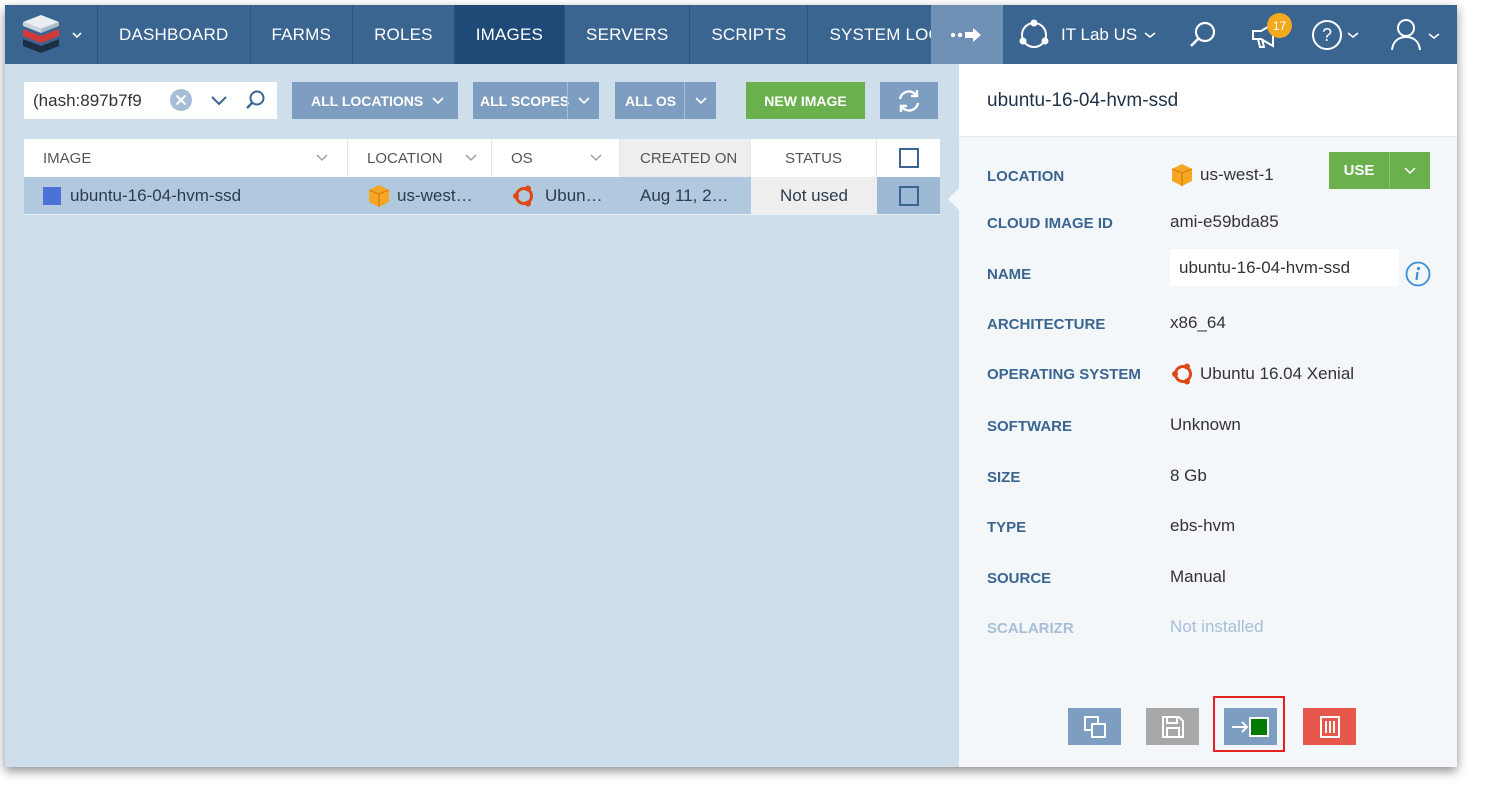 The height and width of the screenshot is (796, 1486). Describe the element at coordinates (1046, 324) in the screenshot. I see `field-label-architecture: ARCHITECTURE` at that location.